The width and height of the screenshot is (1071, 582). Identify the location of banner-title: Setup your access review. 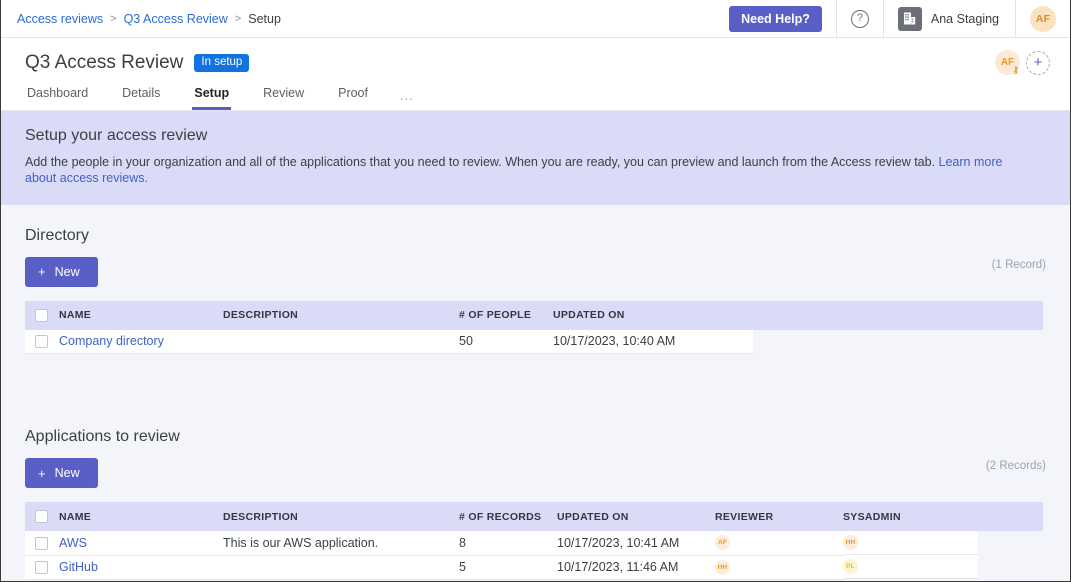
(116, 135).